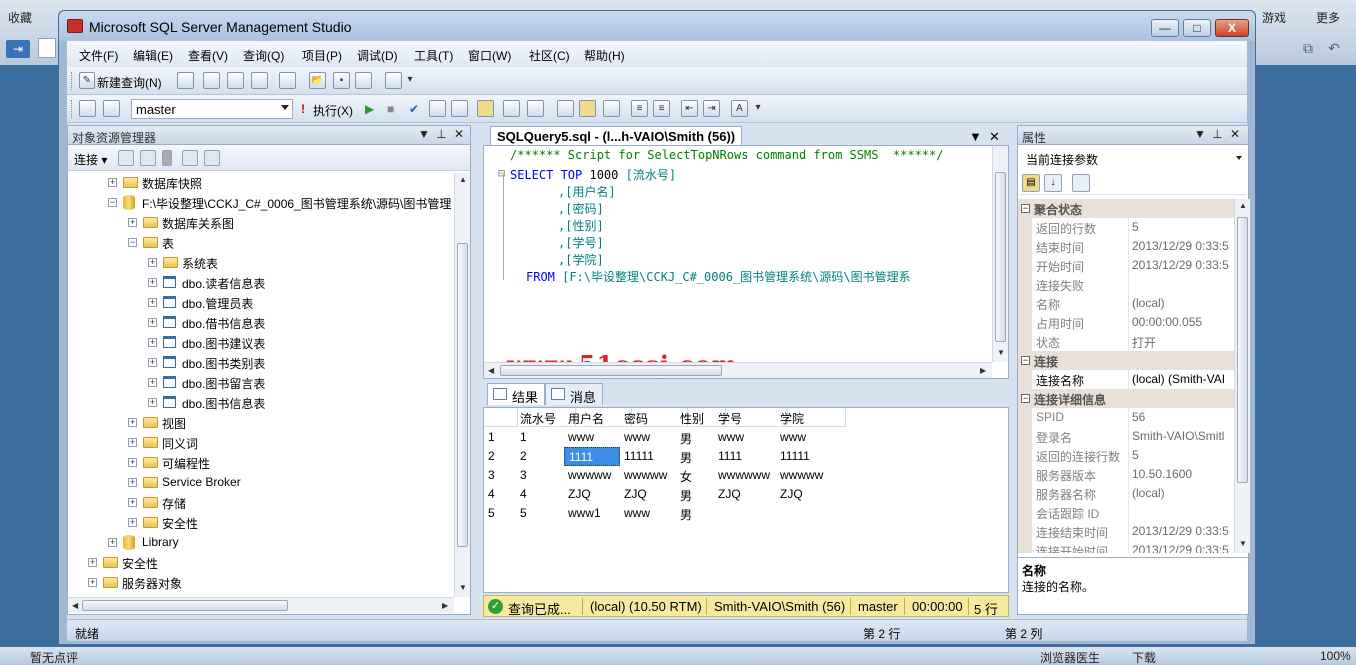 This screenshot has height=665, width=1356. Describe the element at coordinates (424, 134) in the screenshot. I see `pane-menu-icon: ▼` at that location.